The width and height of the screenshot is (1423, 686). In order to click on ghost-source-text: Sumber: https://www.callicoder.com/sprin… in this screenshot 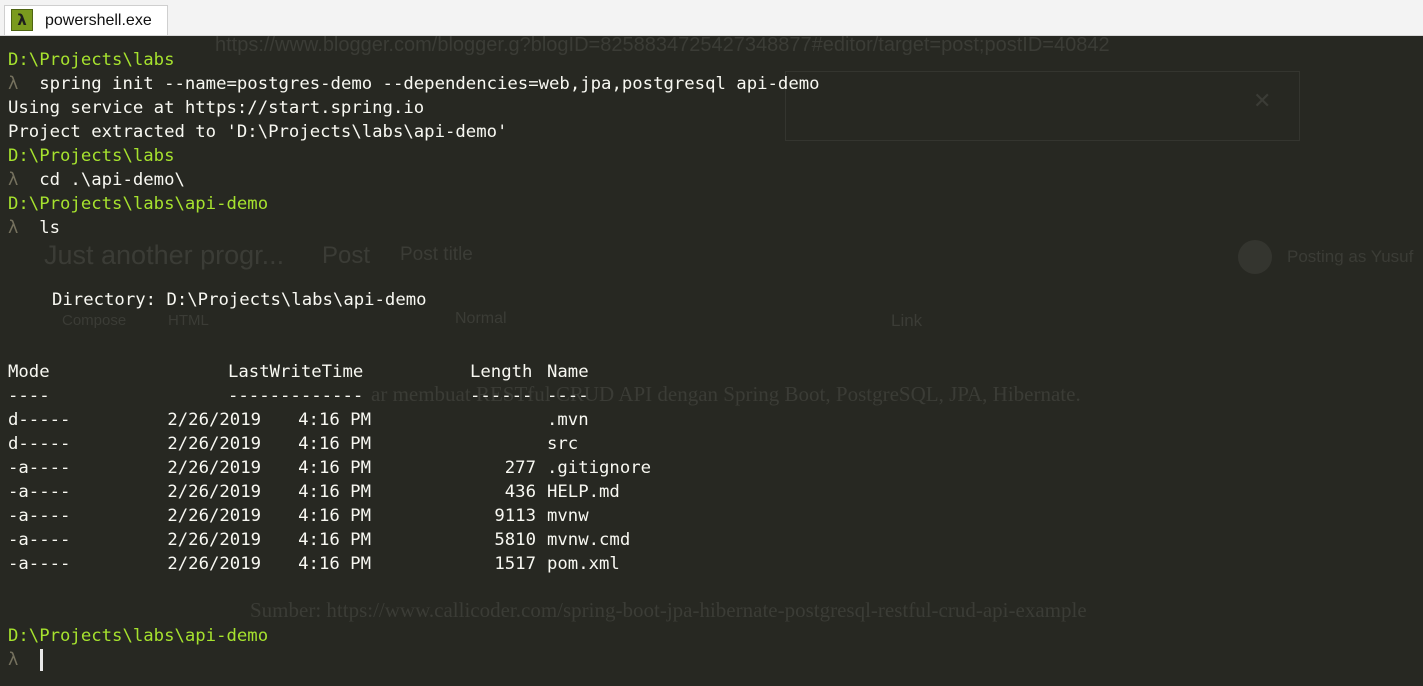, I will do `click(668, 610)`.